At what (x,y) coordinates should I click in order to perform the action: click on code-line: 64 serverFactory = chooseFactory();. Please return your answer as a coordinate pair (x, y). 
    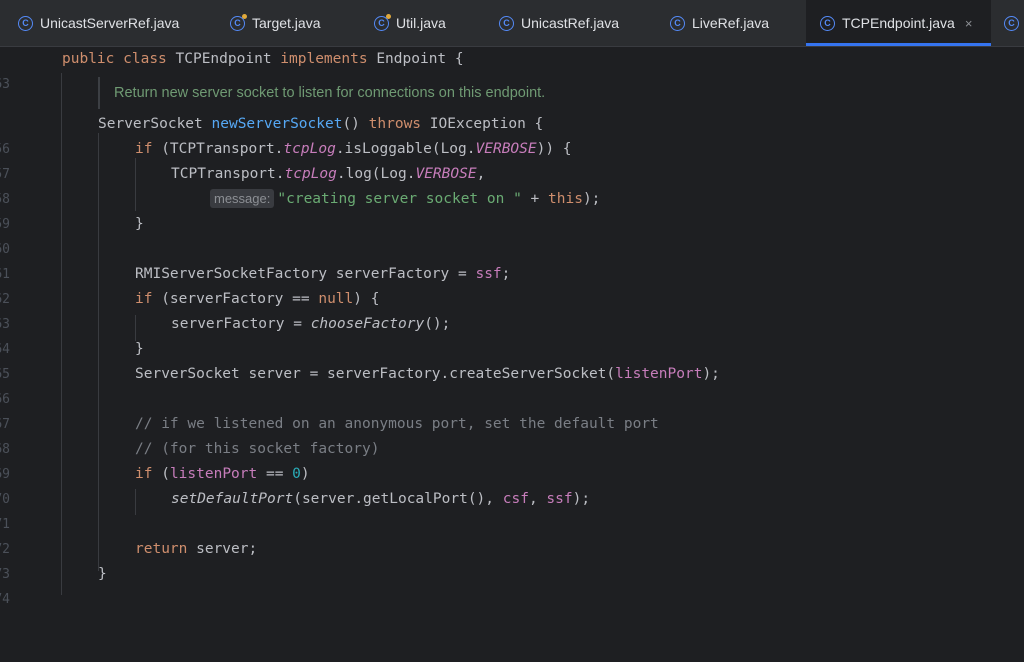
    Looking at the image, I should click on (512, 334).